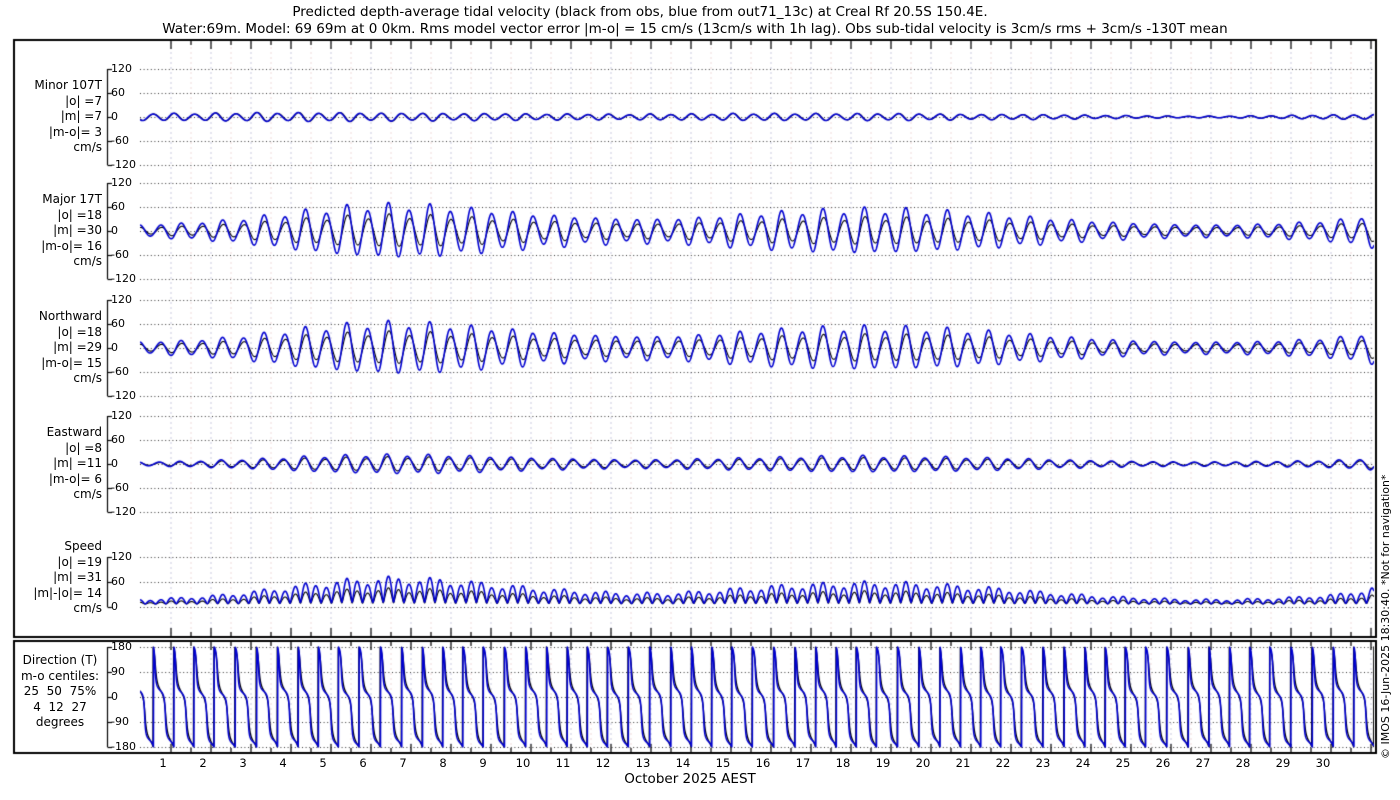  I want to click on panel-label-line: 25 50 75%, so click(60, 691).